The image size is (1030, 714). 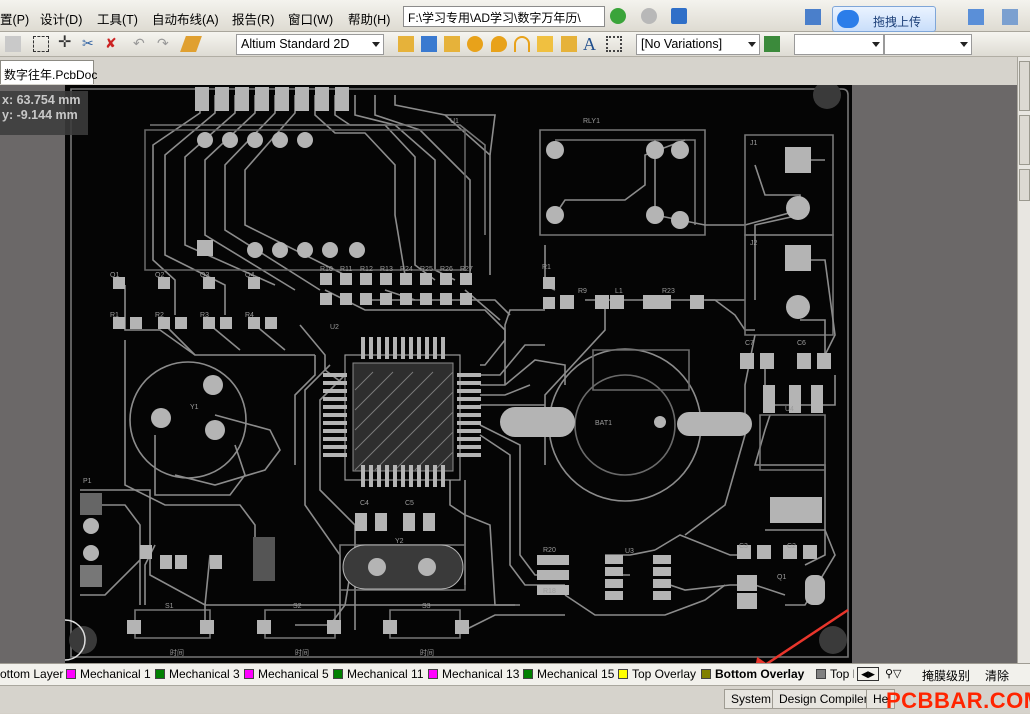 I want to click on diff-pair-icon, so click(x=429, y=44).